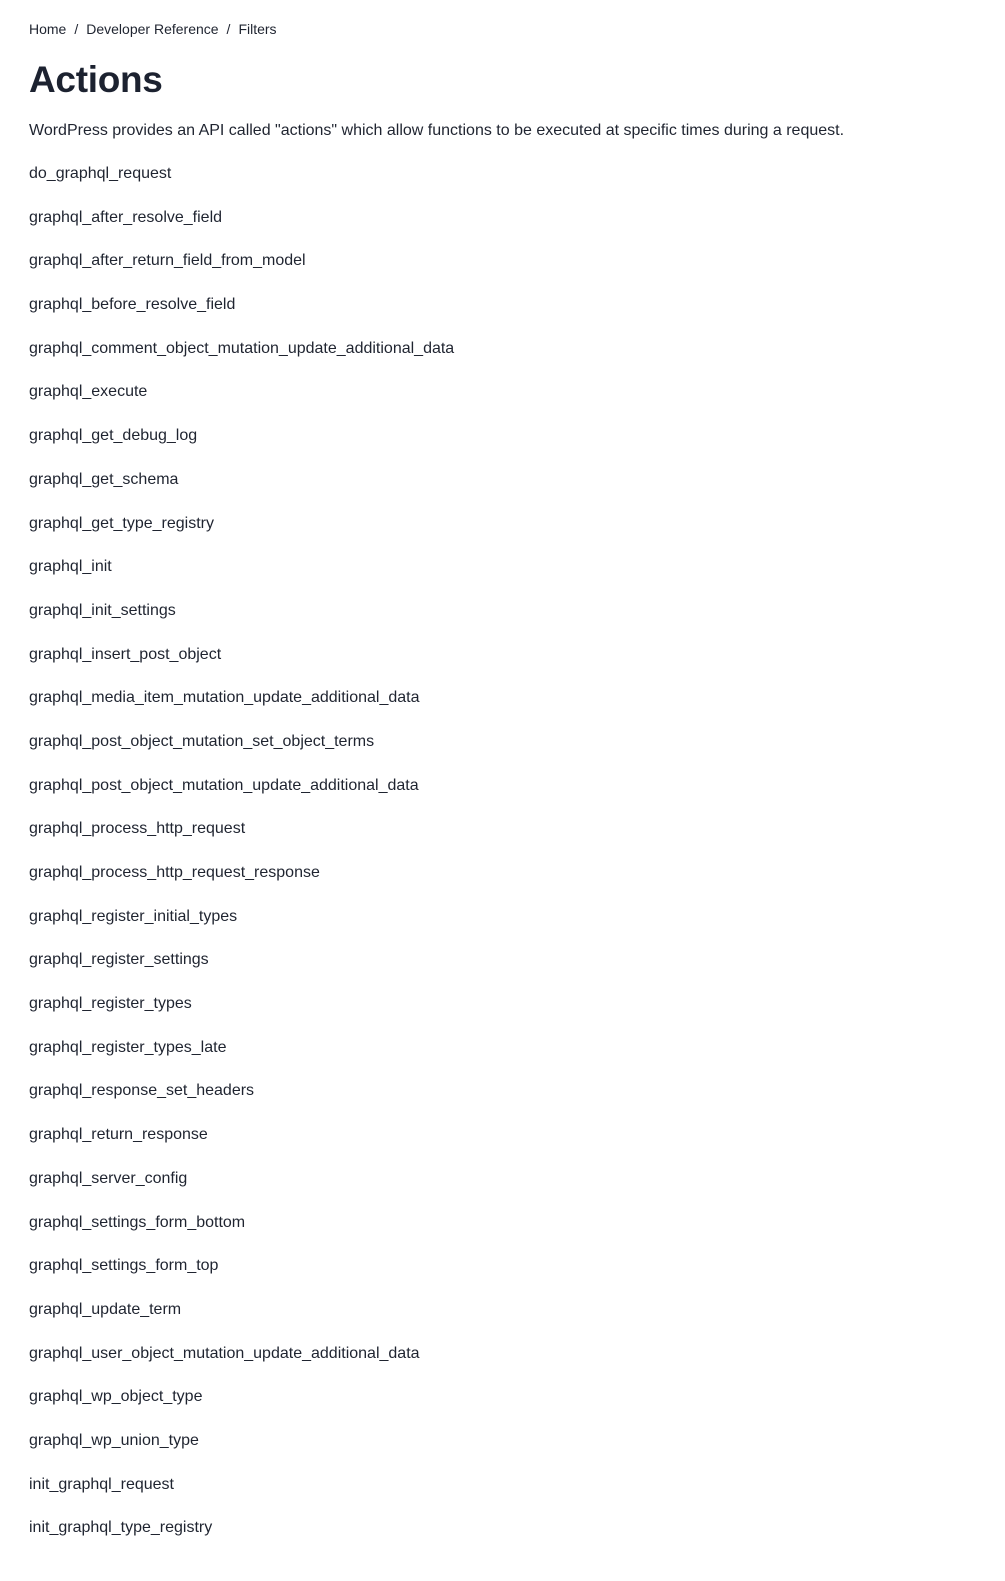 This screenshot has height=1581, width=1005. What do you see at coordinates (118, 1134) in the screenshot?
I see `action-link: graphql_return_response` at bounding box center [118, 1134].